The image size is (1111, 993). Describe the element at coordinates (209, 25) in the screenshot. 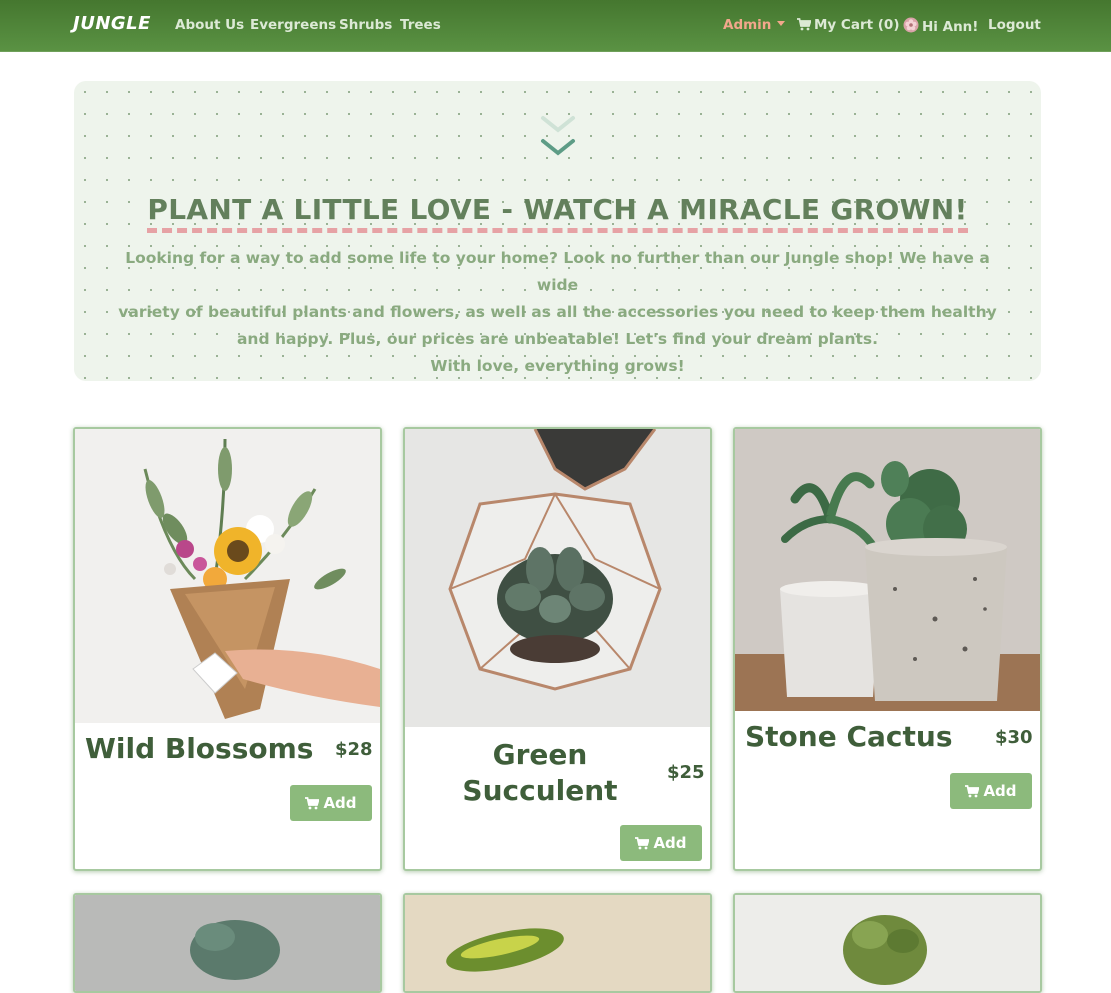

I see `nav-about-us: About Us` at that location.